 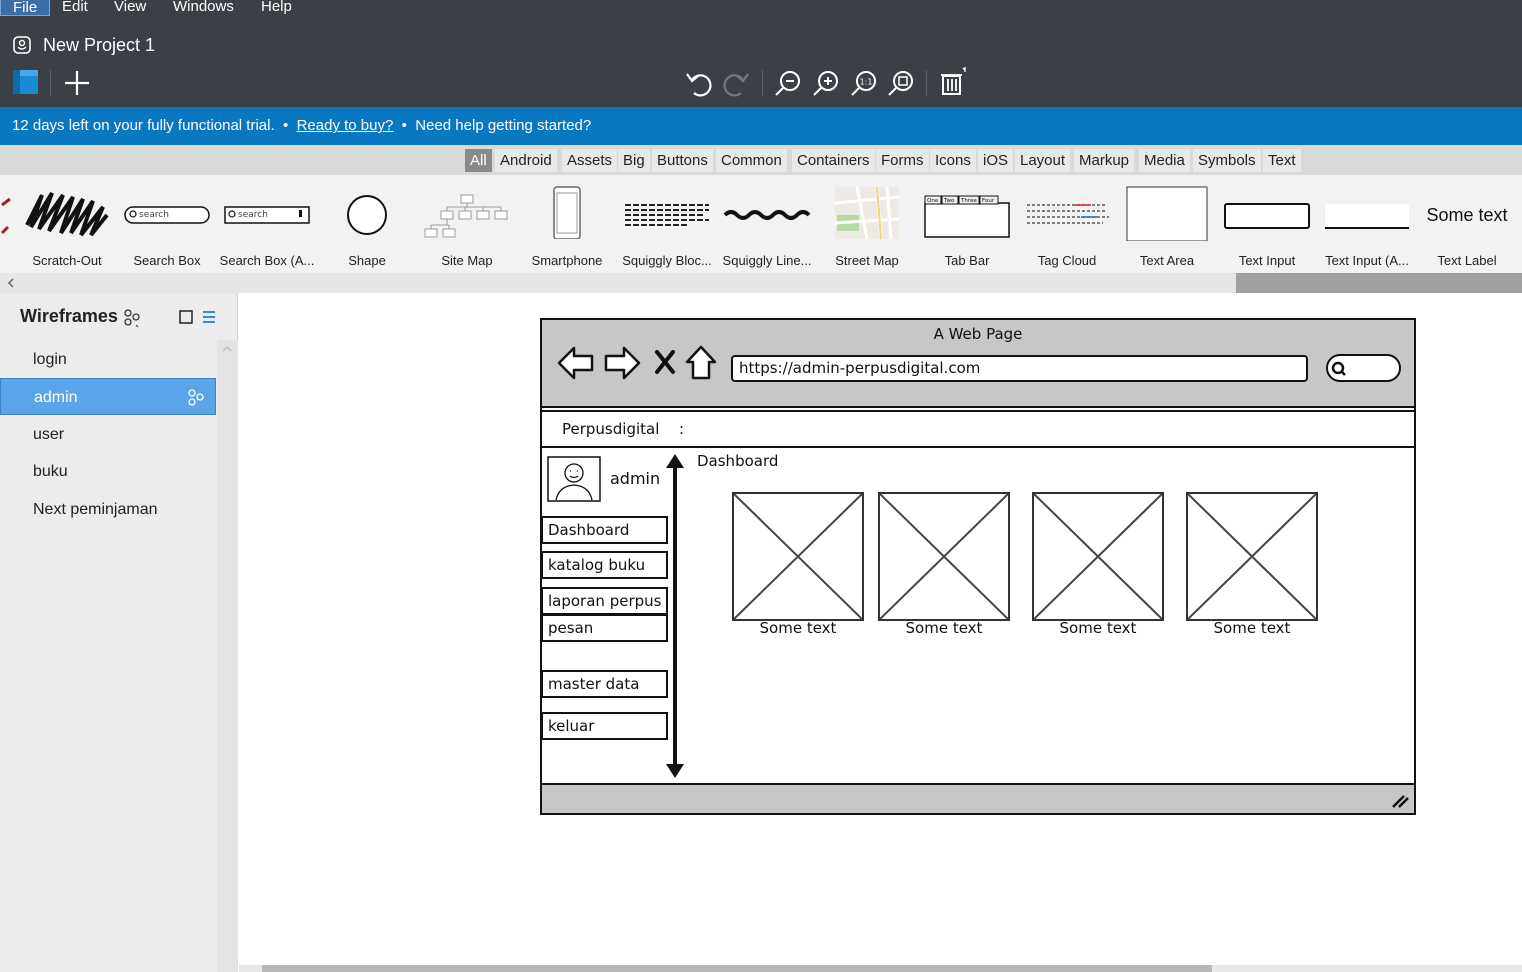 I want to click on scroll-left-icon, so click(x=11, y=283).